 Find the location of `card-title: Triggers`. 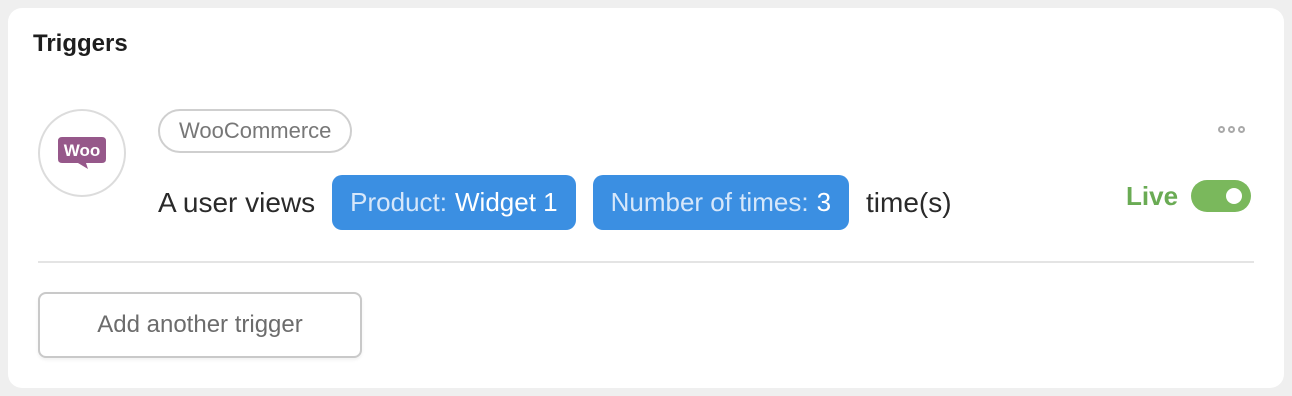

card-title: Triggers is located at coordinates (80, 43).